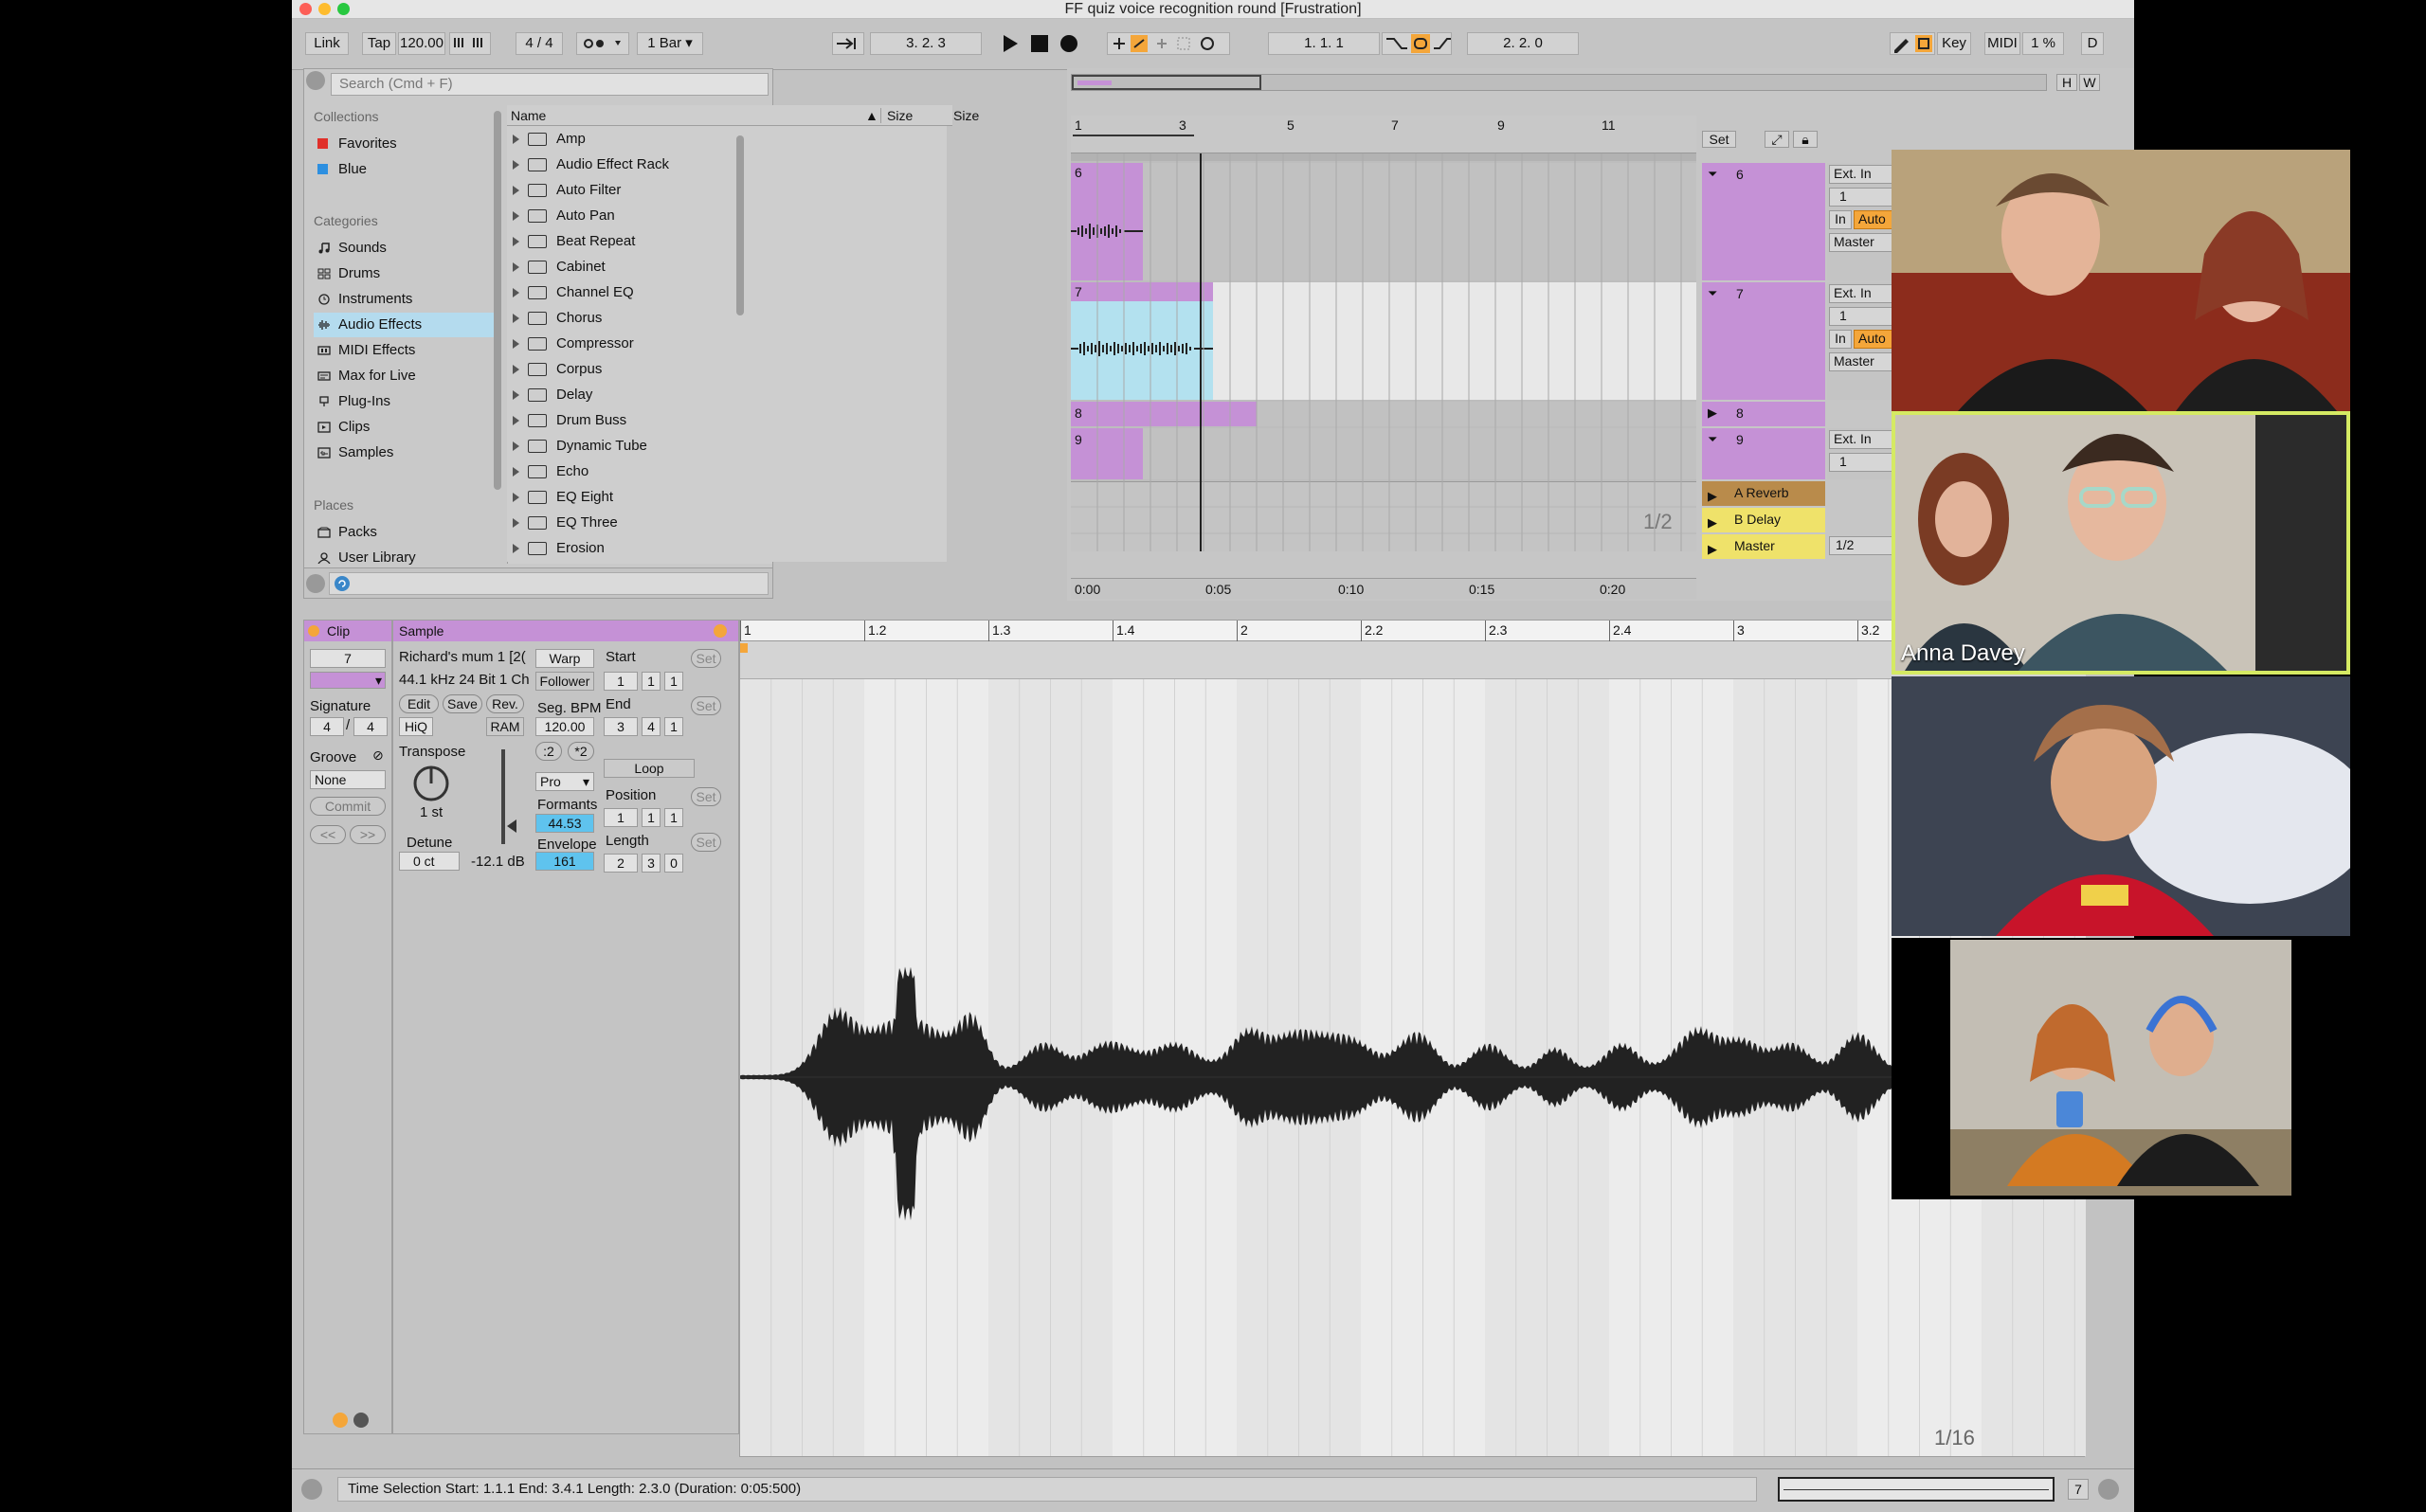  What do you see at coordinates (497, 300) in the screenshot?
I see `sidebar-scrollbar` at bounding box center [497, 300].